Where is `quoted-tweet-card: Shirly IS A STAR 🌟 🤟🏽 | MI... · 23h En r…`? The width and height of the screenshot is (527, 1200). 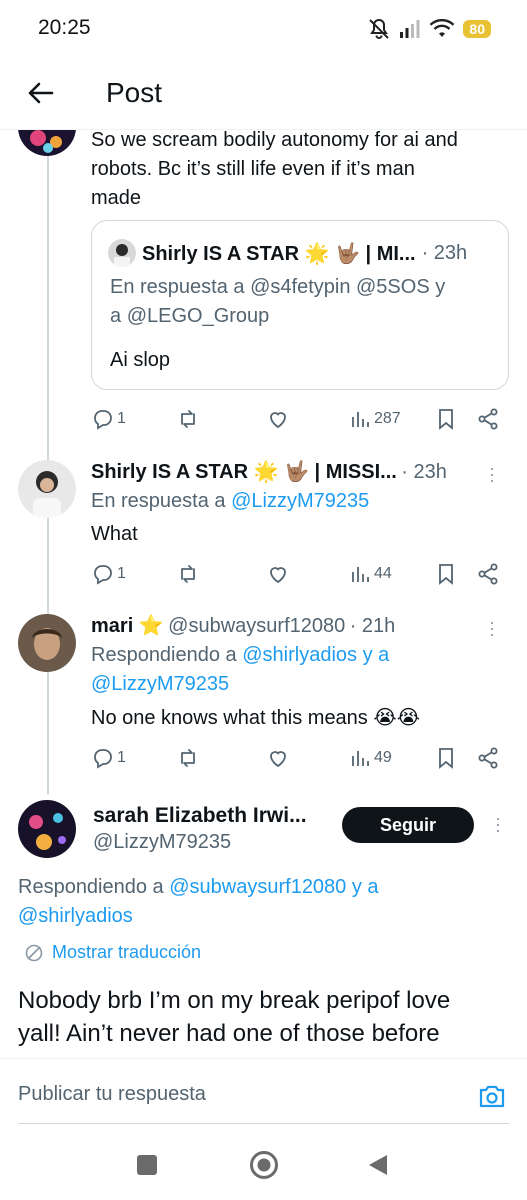 quoted-tweet-card: Shirly IS A STAR 🌟 🤟🏽 | MI... · 23h En r… is located at coordinates (300, 305).